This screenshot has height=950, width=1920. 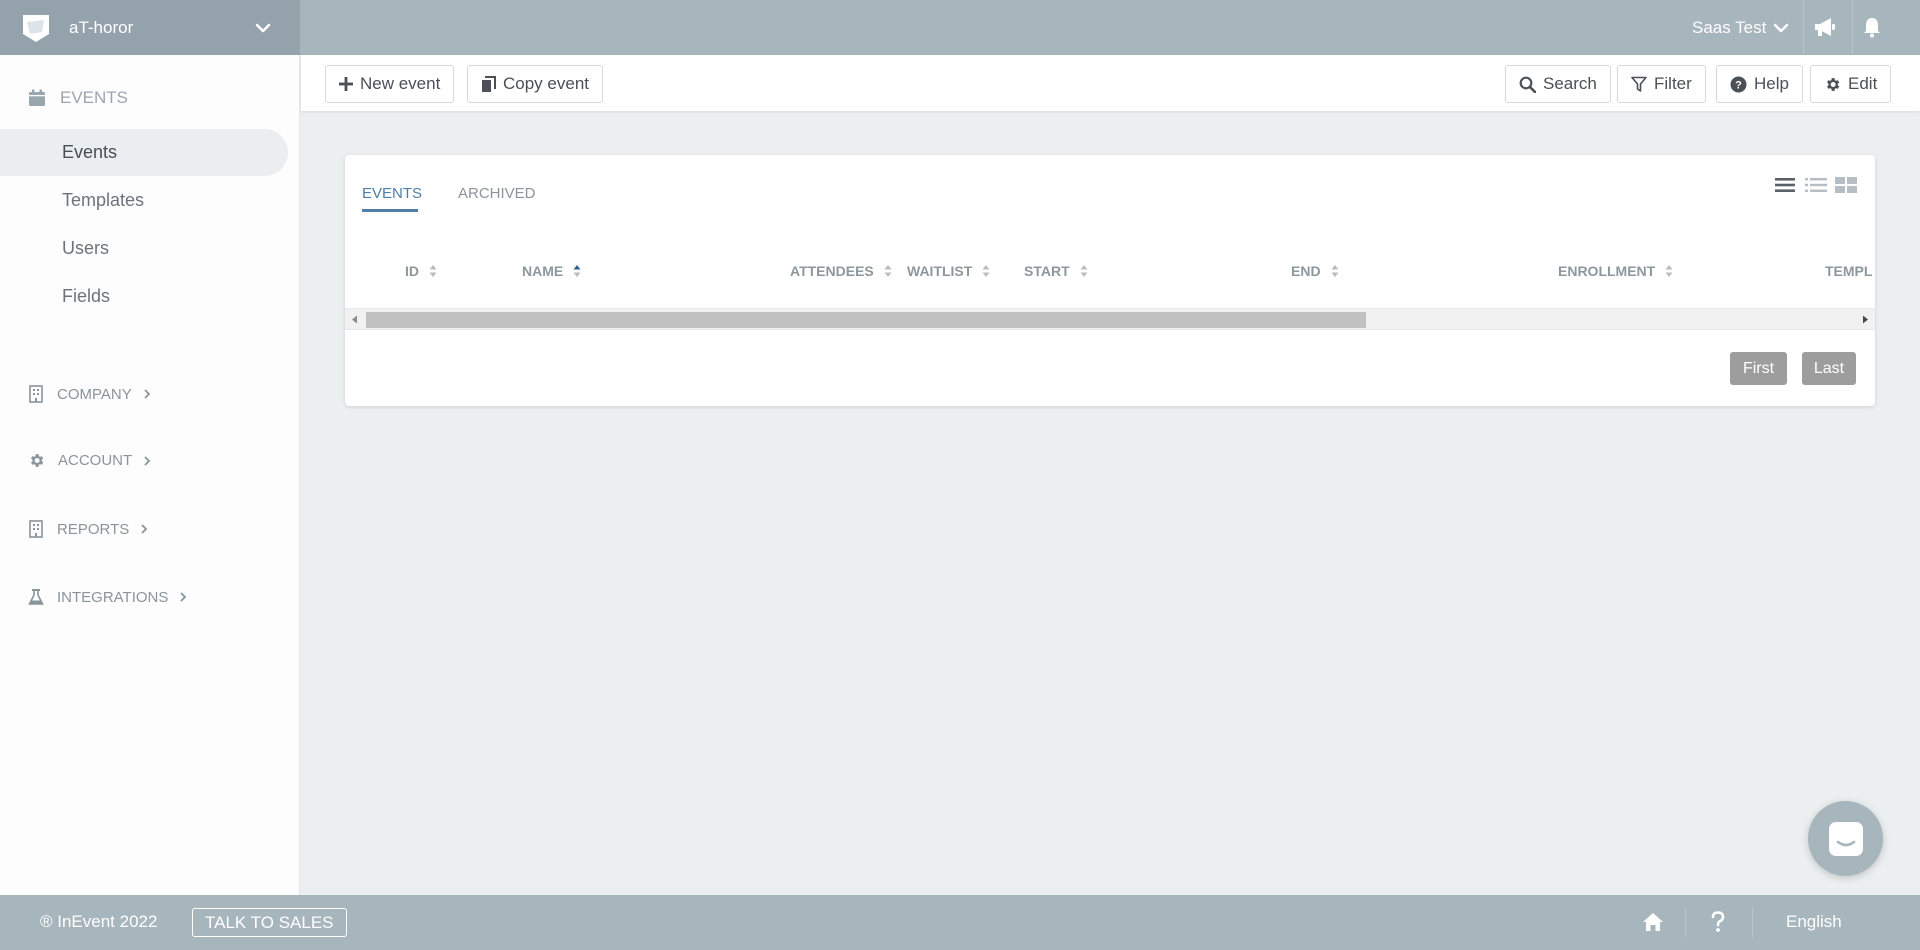 I want to click on sidebar-group-label: ACCOUNT, so click(x=95, y=460).